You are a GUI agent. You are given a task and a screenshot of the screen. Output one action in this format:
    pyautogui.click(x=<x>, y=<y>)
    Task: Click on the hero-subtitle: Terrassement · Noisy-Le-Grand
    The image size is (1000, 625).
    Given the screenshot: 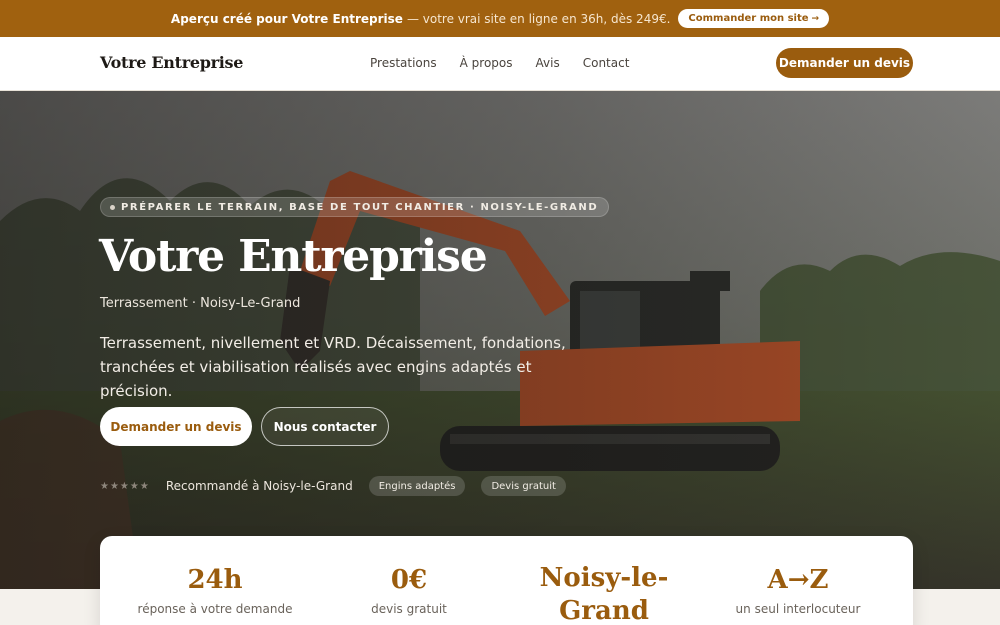 What is the action you would take?
    pyautogui.click(x=200, y=303)
    